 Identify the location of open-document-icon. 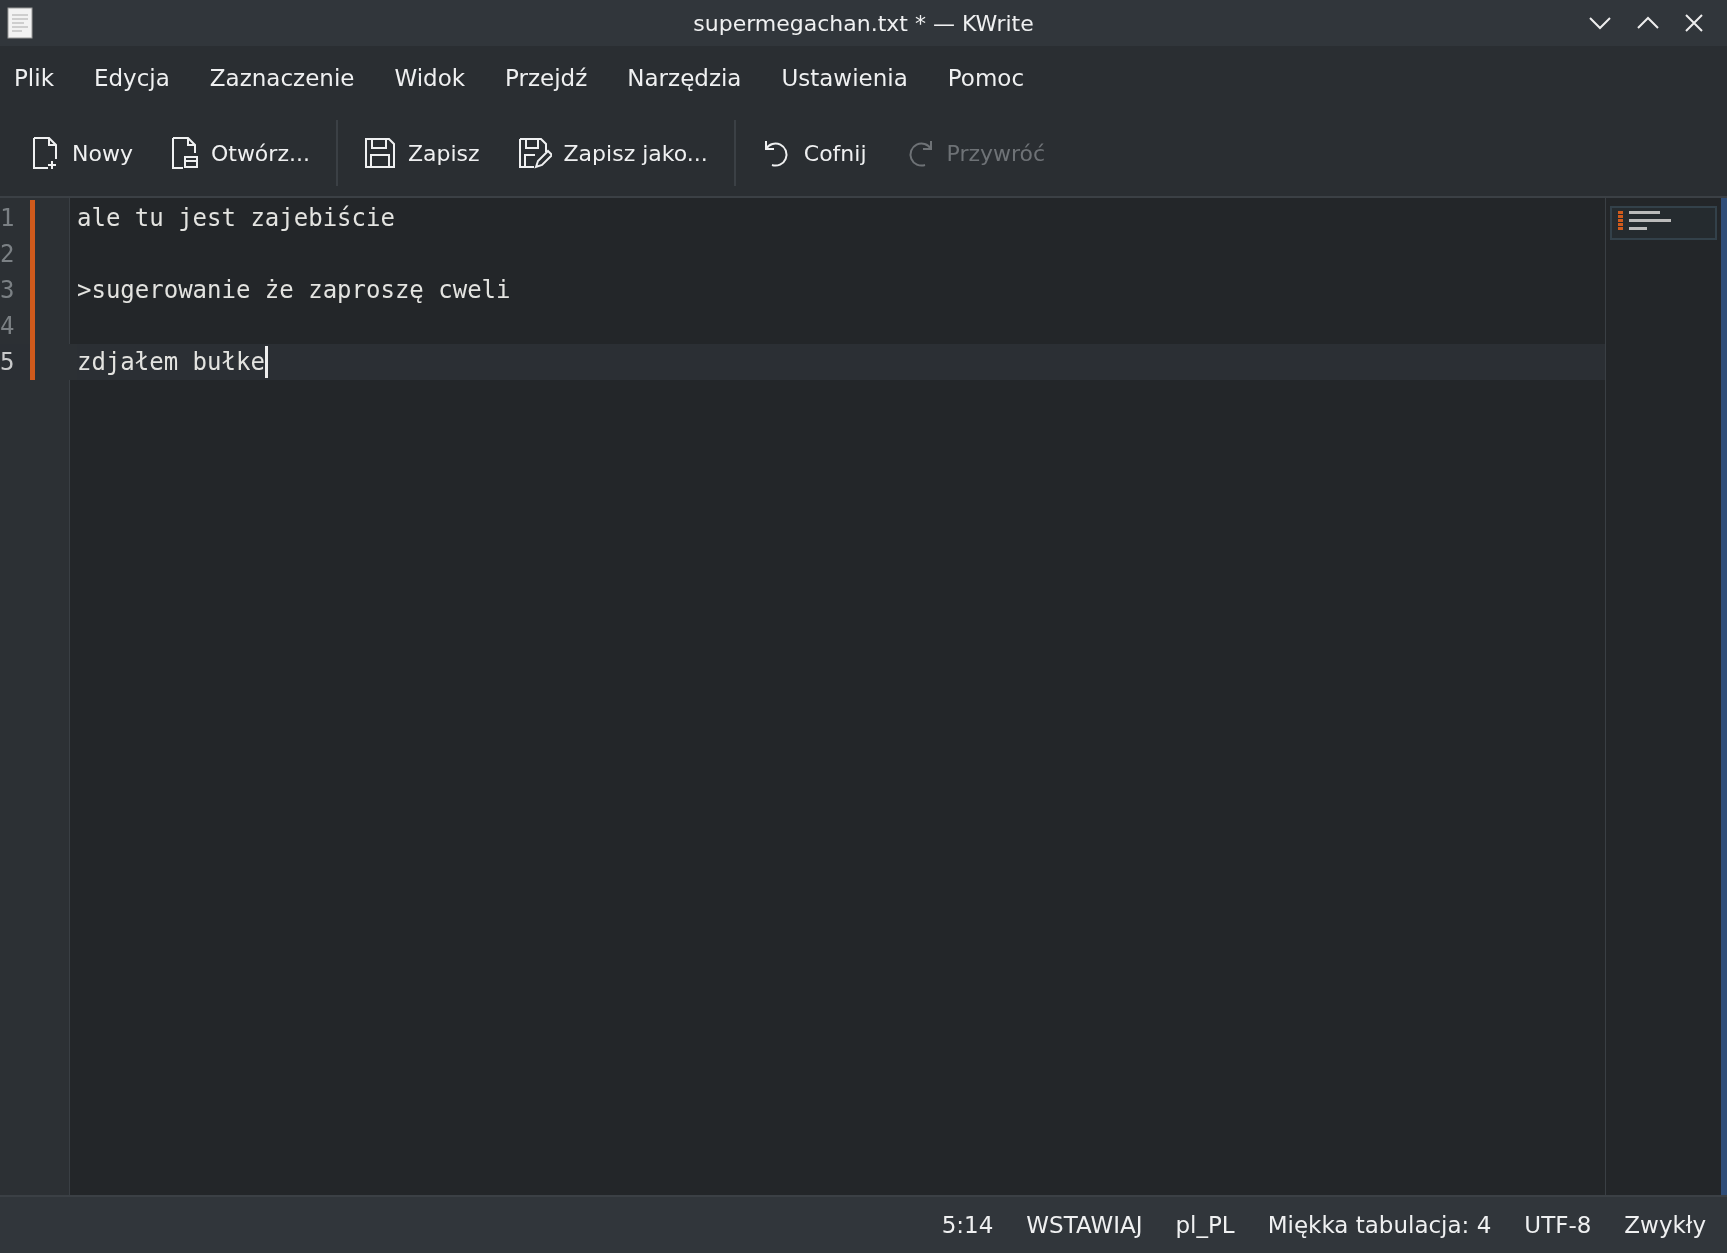
(184, 153).